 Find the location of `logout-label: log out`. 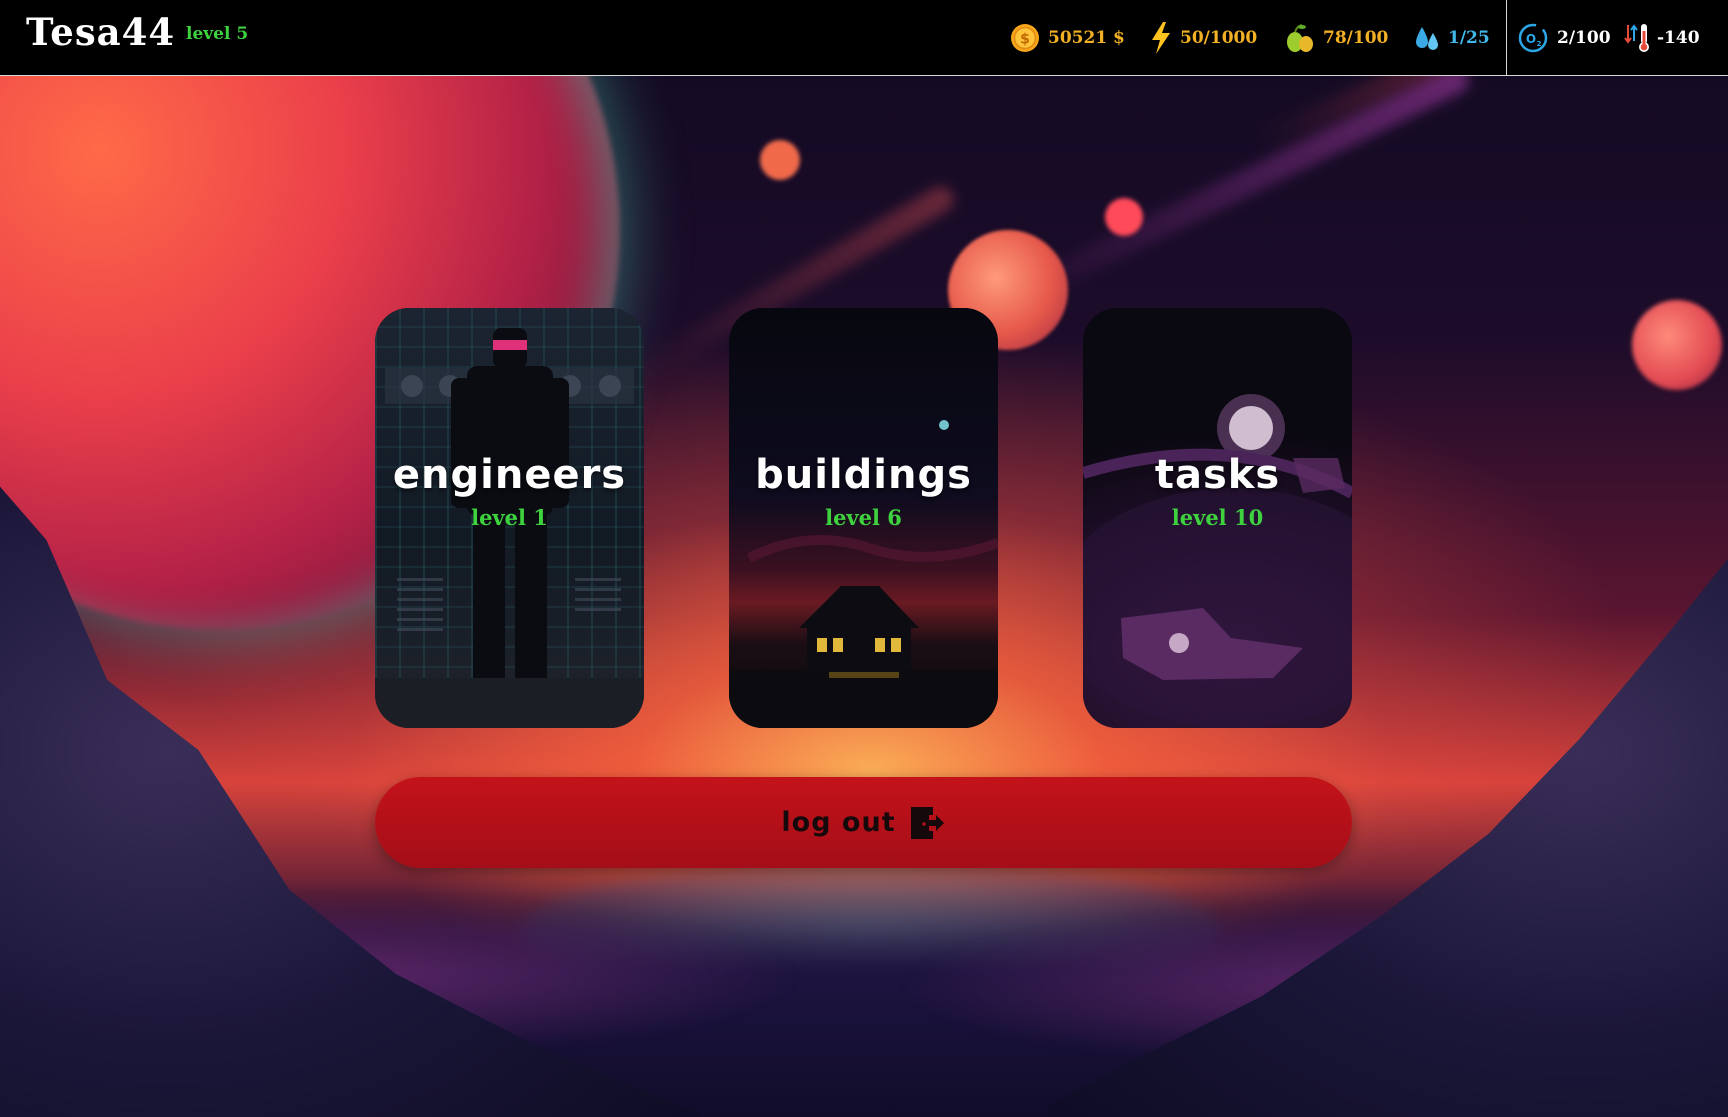

logout-label: log out is located at coordinates (838, 822).